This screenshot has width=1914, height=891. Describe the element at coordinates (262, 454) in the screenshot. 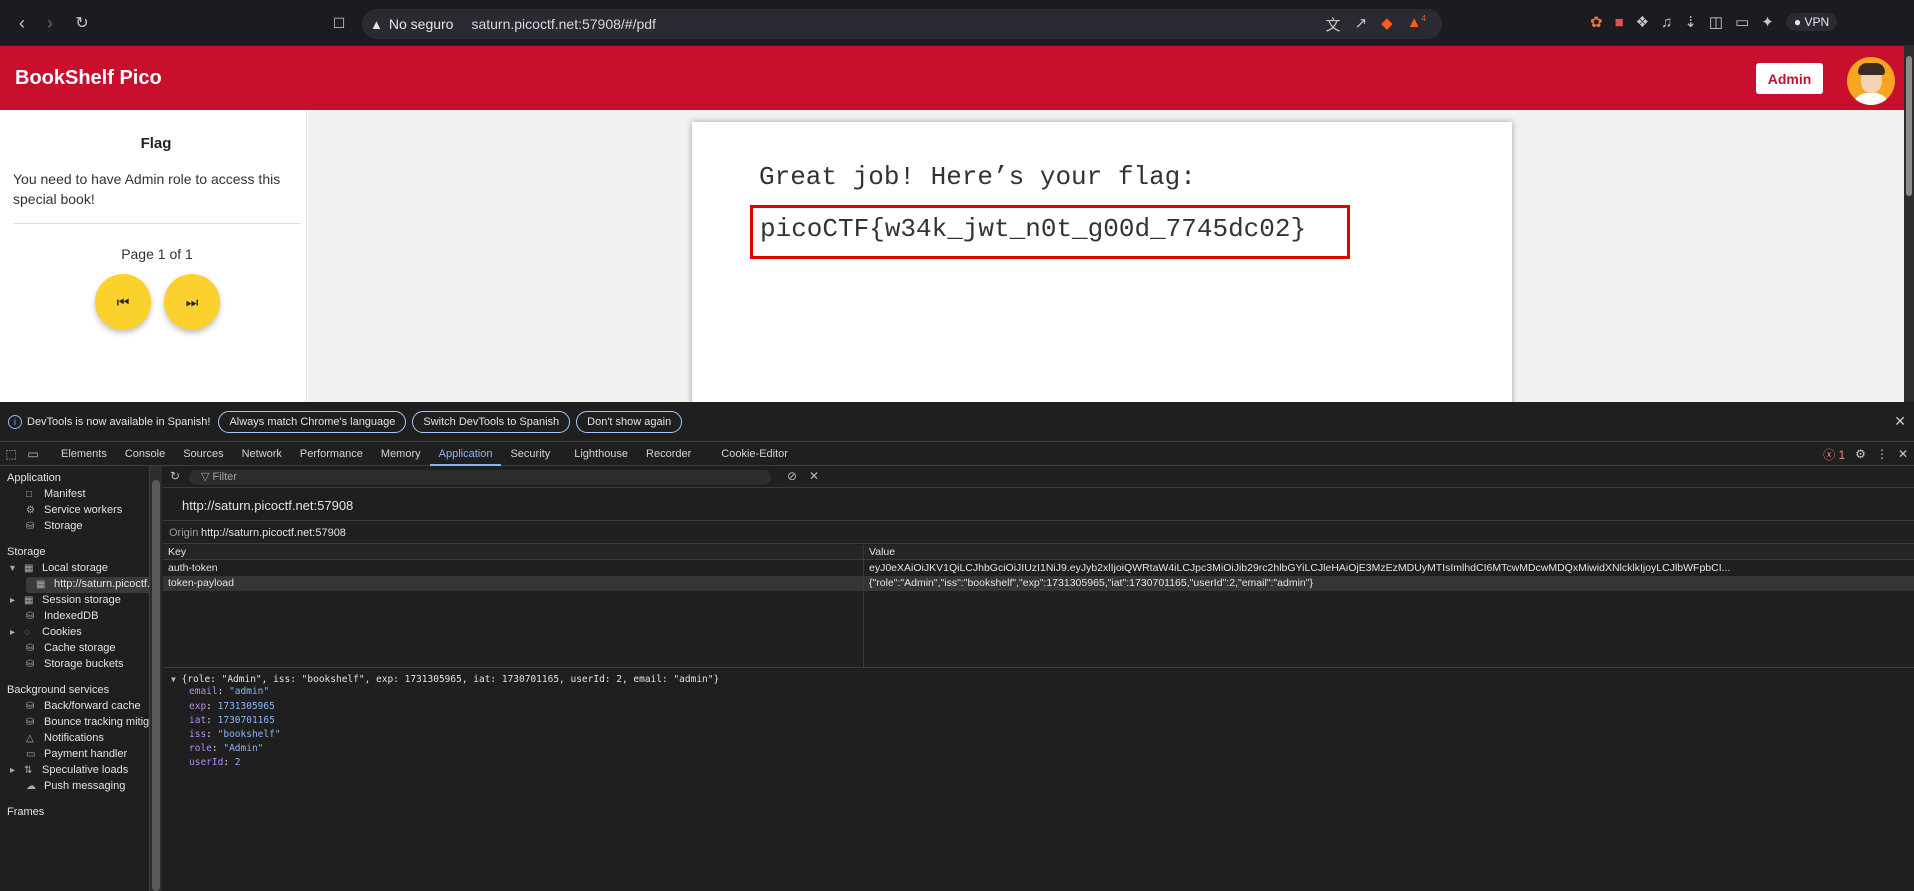

I see `tab-network: Network` at that location.